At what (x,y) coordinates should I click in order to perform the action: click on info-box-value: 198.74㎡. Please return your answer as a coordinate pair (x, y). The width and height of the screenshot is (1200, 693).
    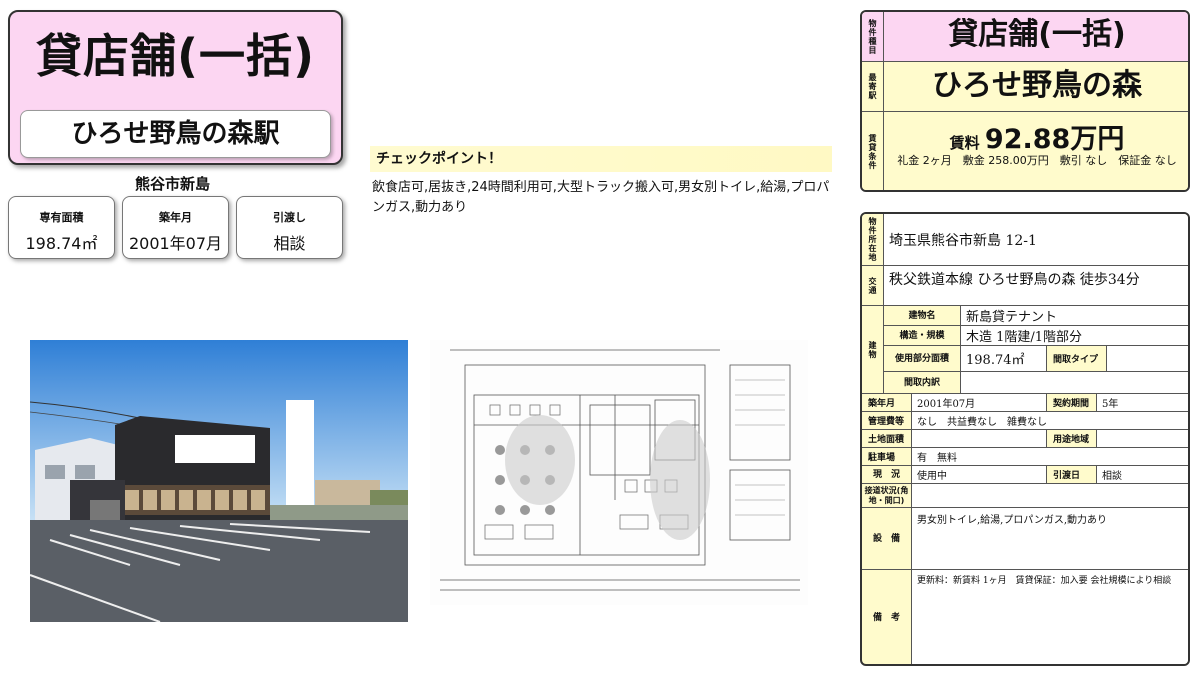
    Looking at the image, I should click on (61, 243).